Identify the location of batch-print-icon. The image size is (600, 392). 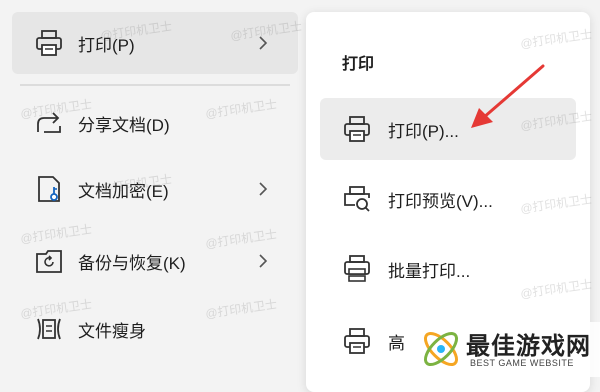
(357, 269).